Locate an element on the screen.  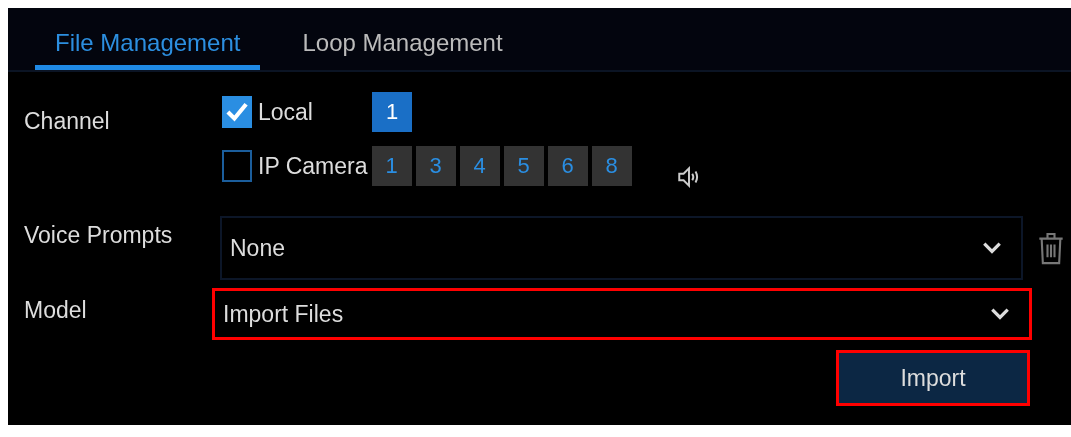
field-label: Voice Prompts is located at coordinates (99, 235).